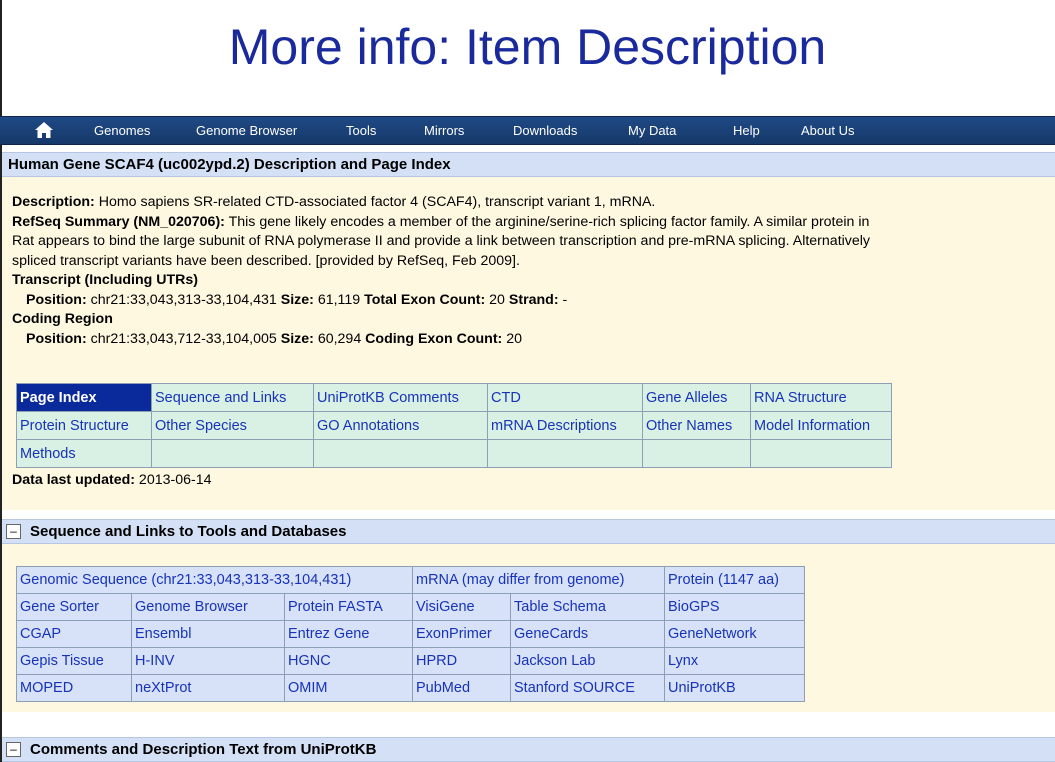  I want to click on tool-link: Gene Sorter, so click(74, 607).